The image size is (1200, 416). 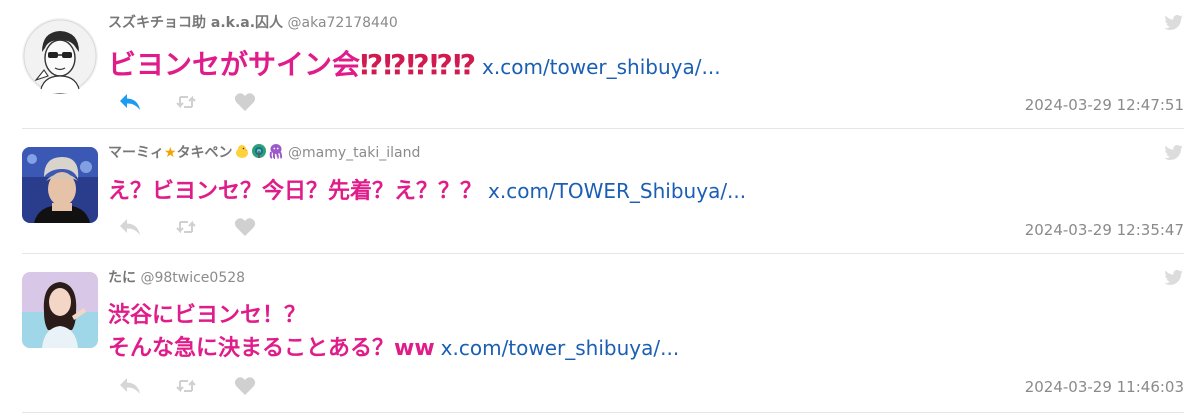 I want to click on display-name: マーミィ★タキペン, so click(x=196, y=152).